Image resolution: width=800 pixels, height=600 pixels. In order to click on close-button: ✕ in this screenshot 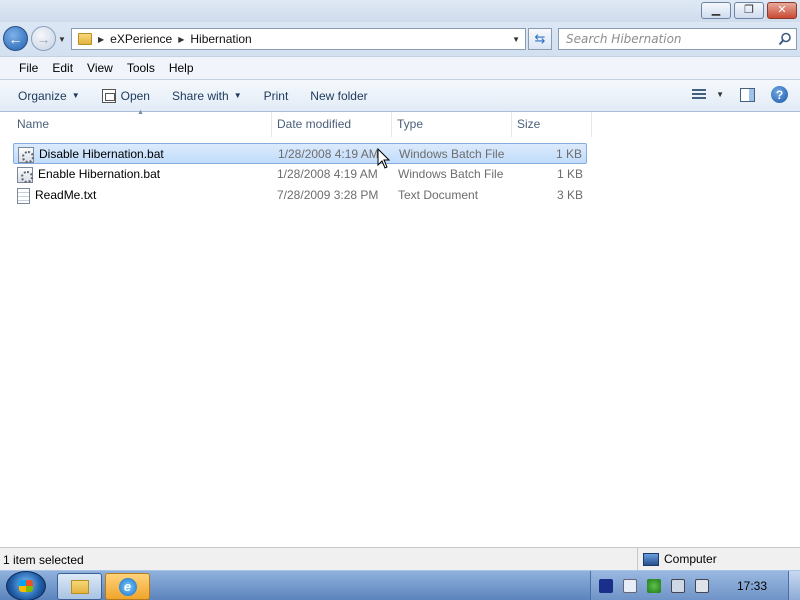, I will do `click(782, 10)`.